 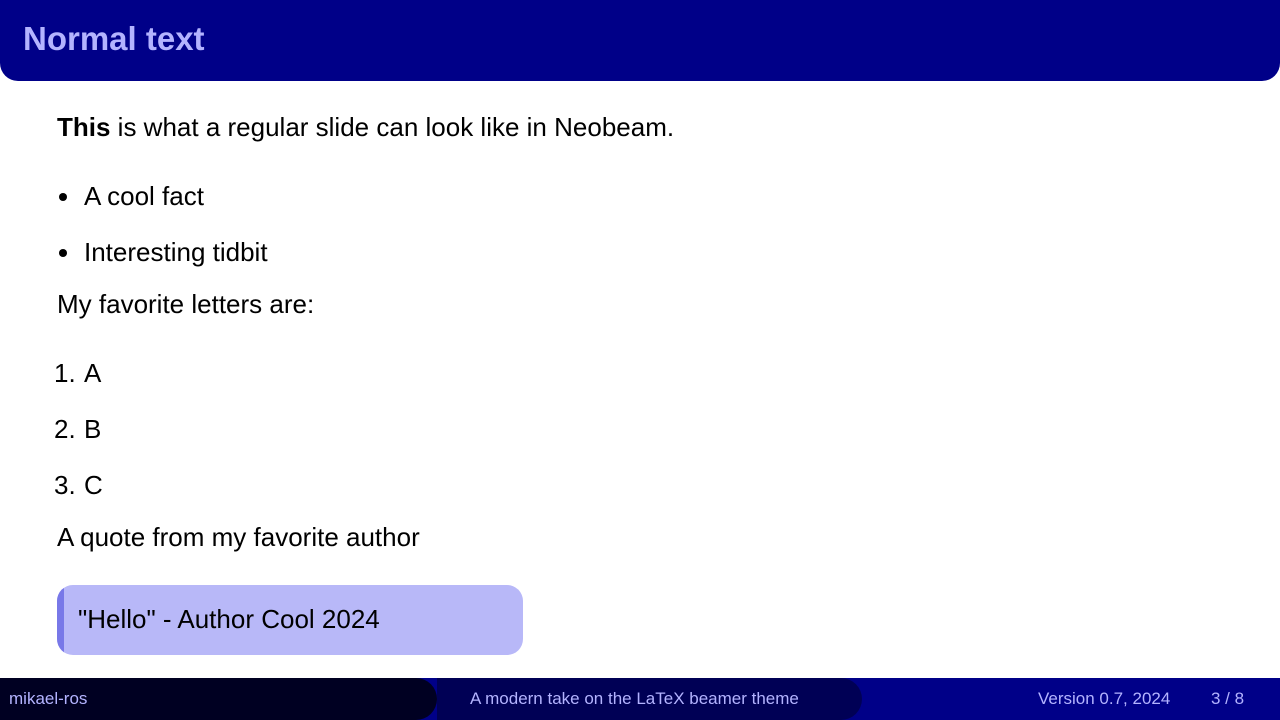 What do you see at coordinates (65, 429) in the screenshot?
I see `enum-number: 2.` at bounding box center [65, 429].